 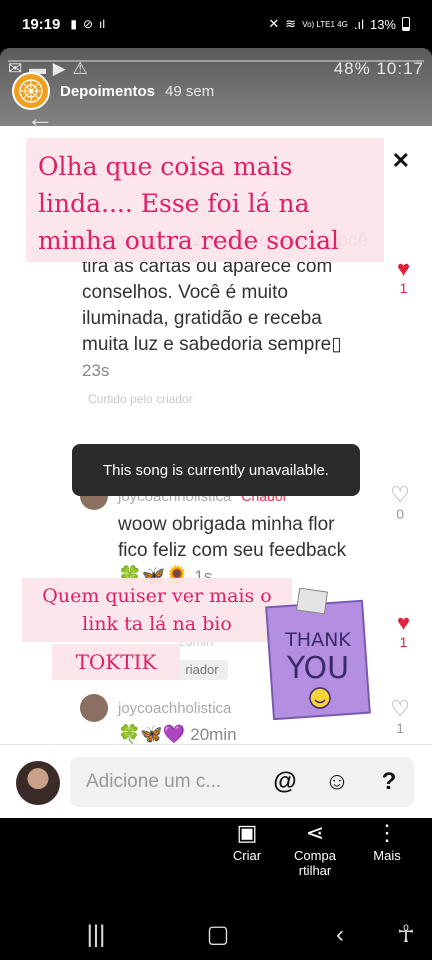 What do you see at coordinates (216, 866) in the screenshot?
I see `story-actions: ▣ Criar ⋖ Compa rtilhar ⋮ Mais` at bounding box center [216, 866].